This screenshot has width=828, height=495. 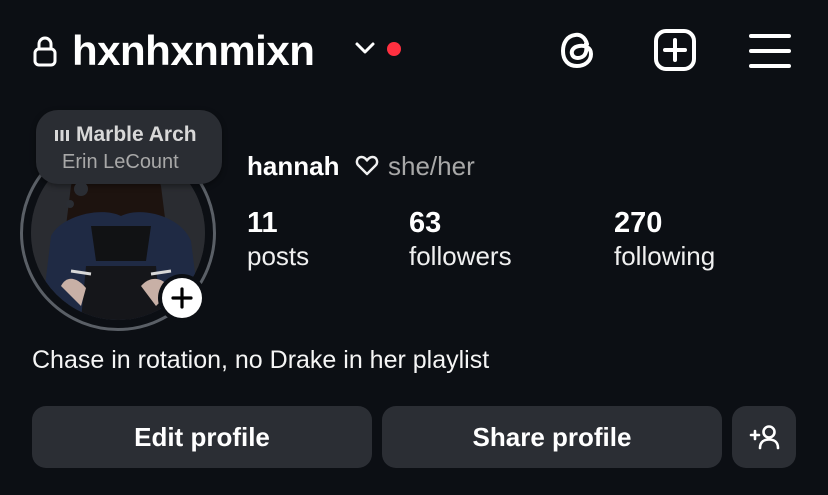 What do you see at coordinates (193, 51) in the screenshot?
I see `username: hxnhxnmixn` at bounding box center [193, 51].